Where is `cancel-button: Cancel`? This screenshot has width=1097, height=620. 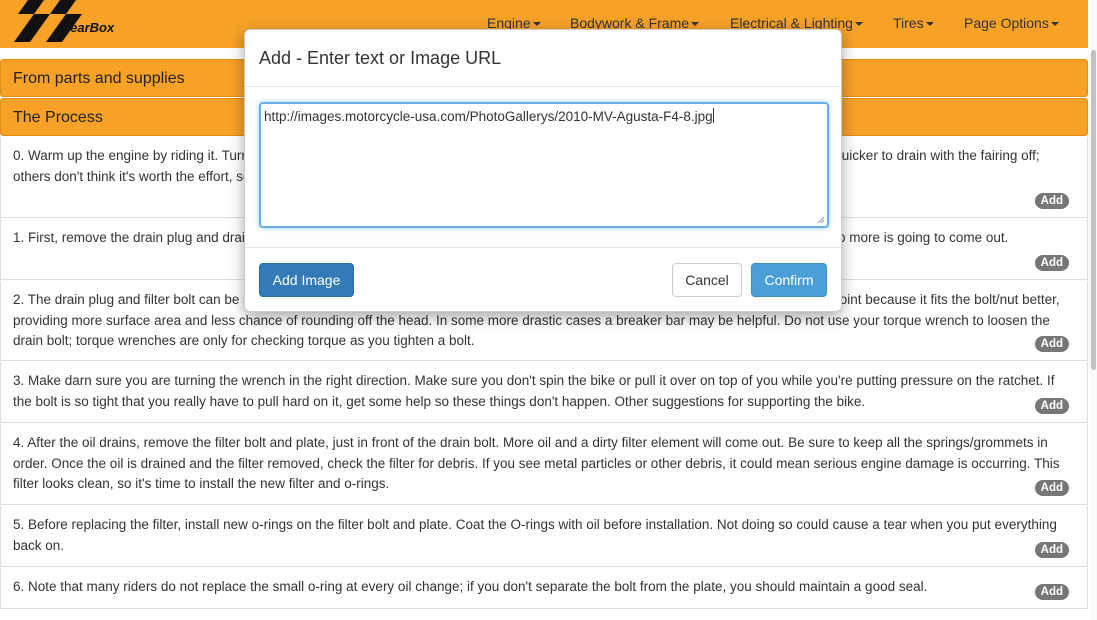 cancel-button: Cancel is located at coordinates (707, 280).